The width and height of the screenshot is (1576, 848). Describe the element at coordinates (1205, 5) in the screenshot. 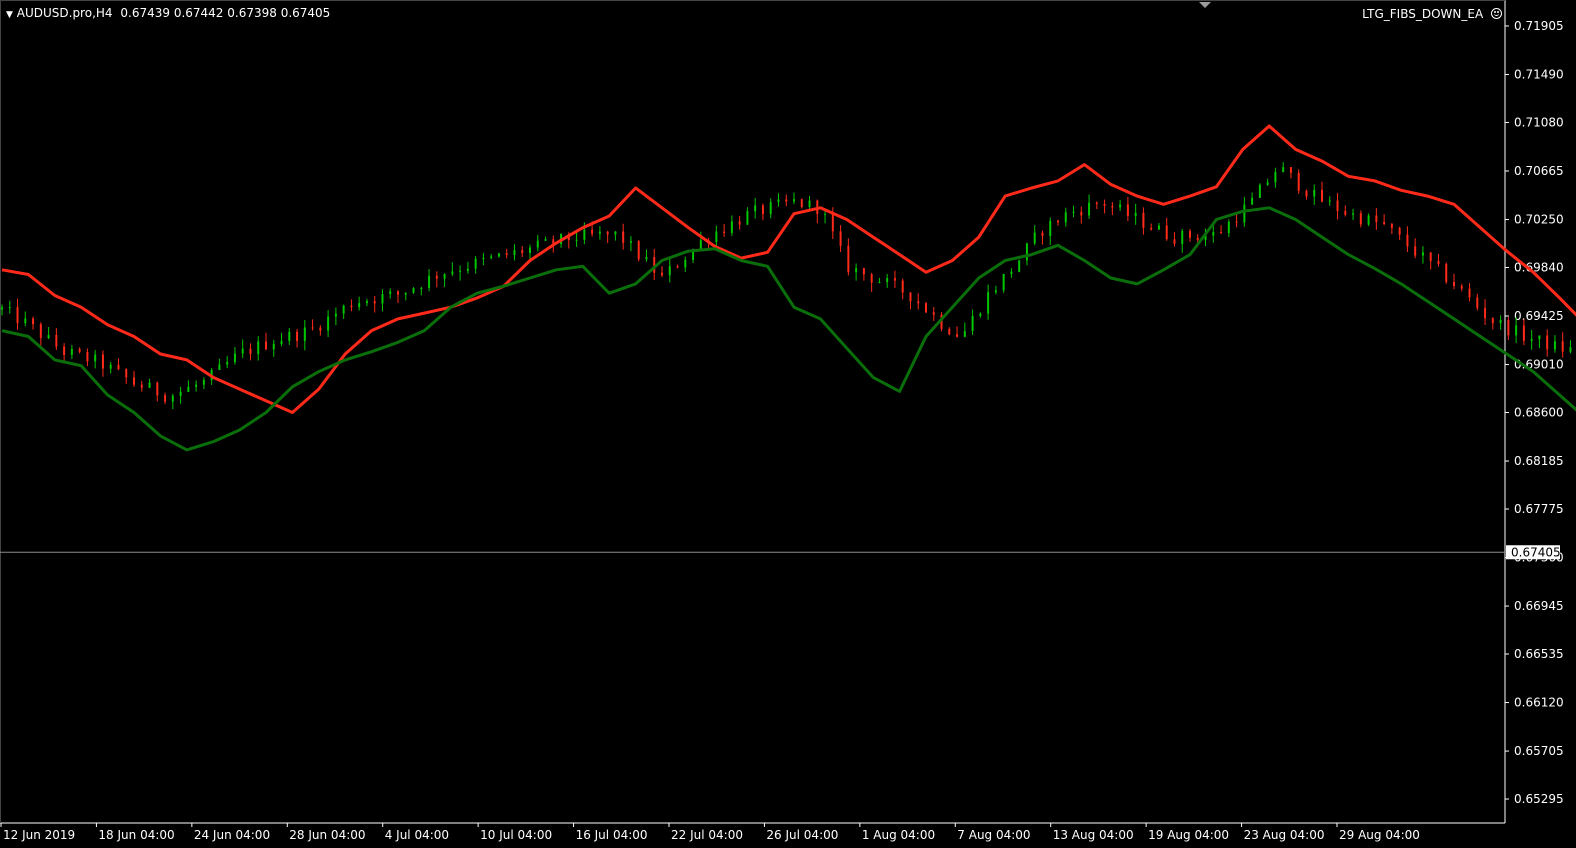

I see `shift-marker-icon` at that location.